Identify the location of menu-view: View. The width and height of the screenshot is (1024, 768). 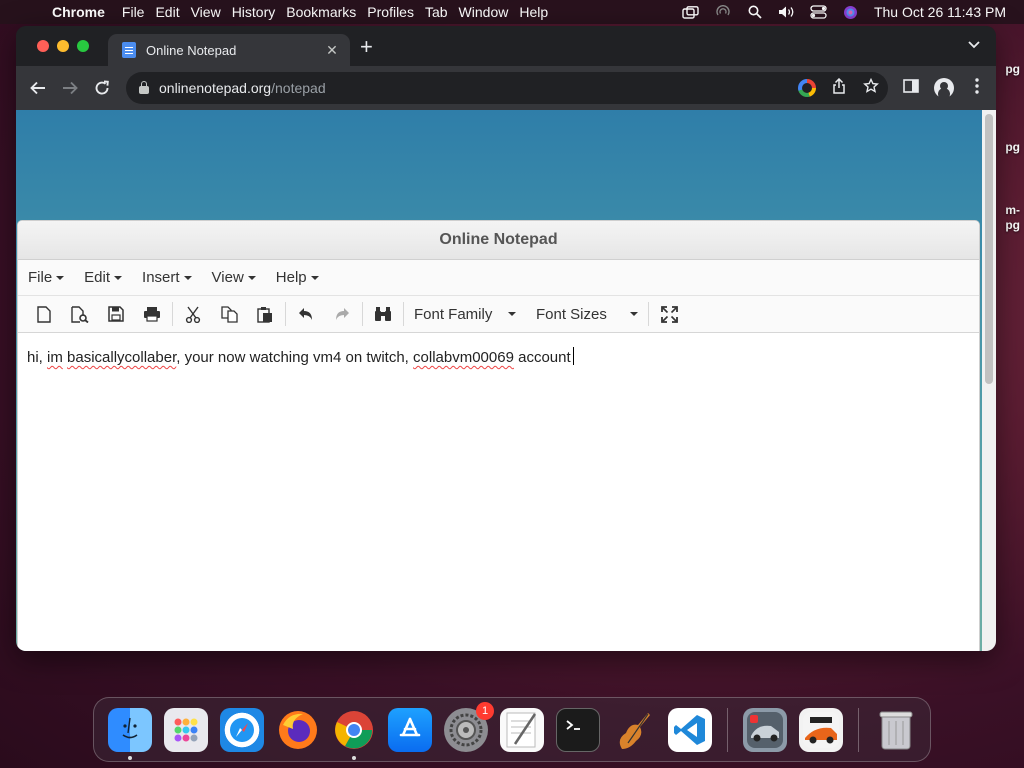
(211, 12).